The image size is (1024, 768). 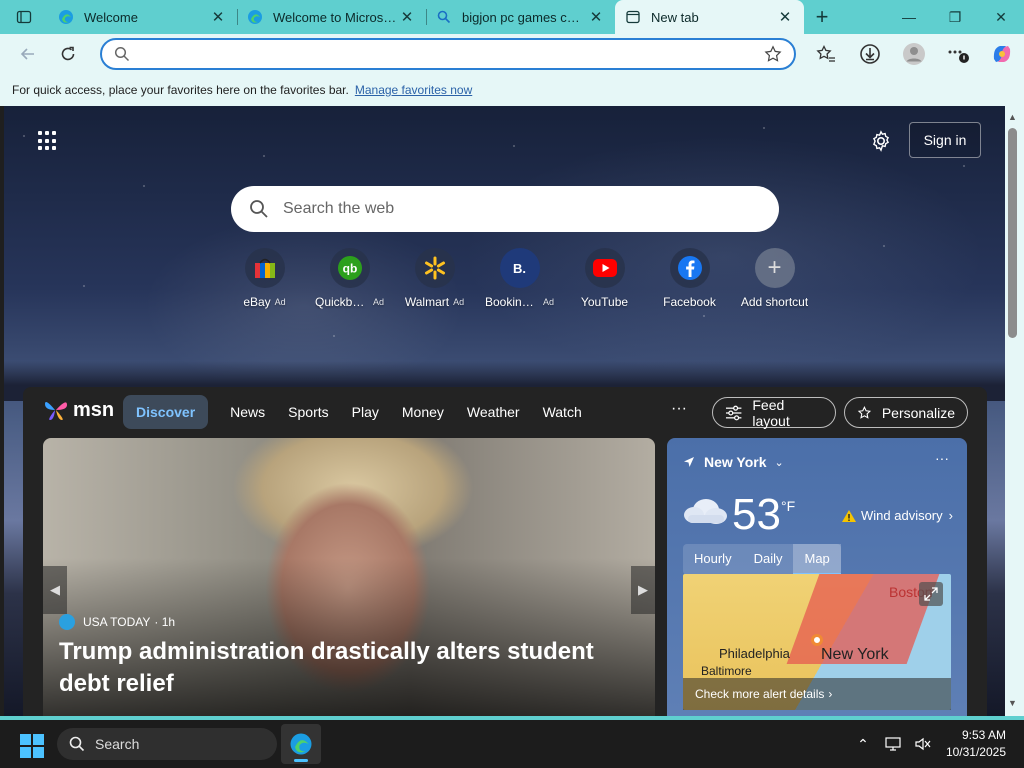 What do you see at coordinates (78, 410) in the screenshot?
I see `msn-logo: msn` at bounding box center [78, 410].